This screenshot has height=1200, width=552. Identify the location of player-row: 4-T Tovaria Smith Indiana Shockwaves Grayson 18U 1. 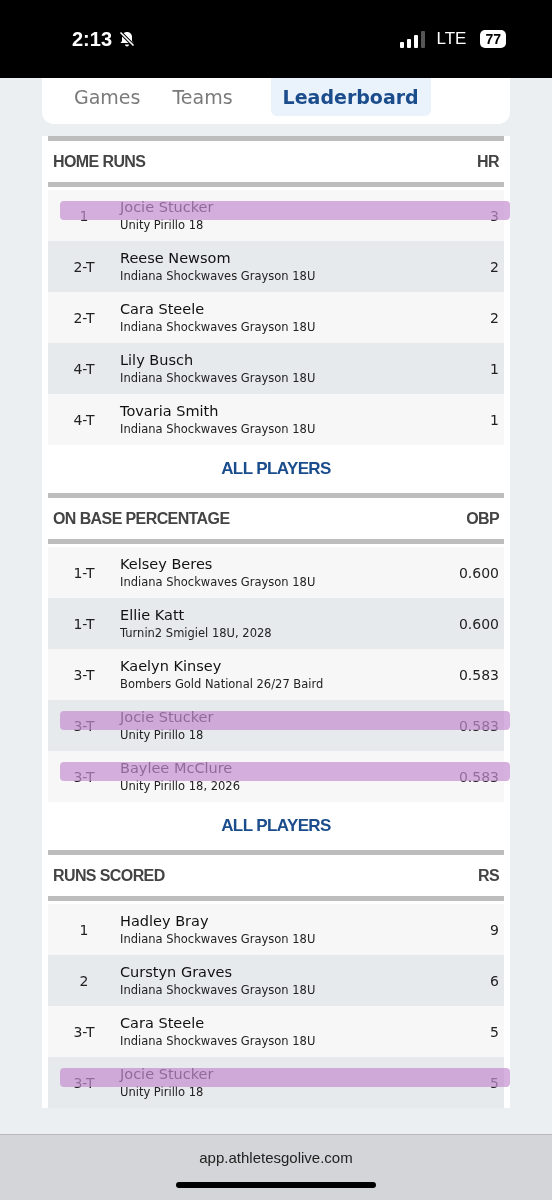
(276, 419).